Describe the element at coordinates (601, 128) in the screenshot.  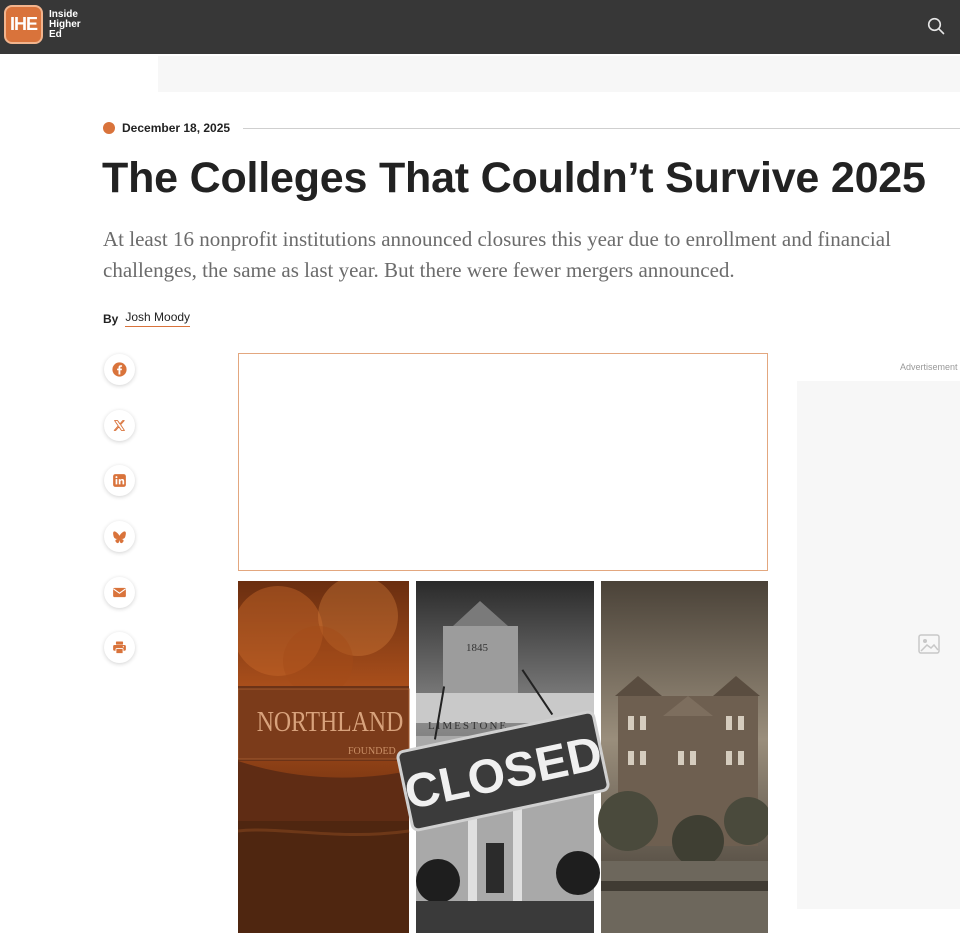
I see `divider` at that location.